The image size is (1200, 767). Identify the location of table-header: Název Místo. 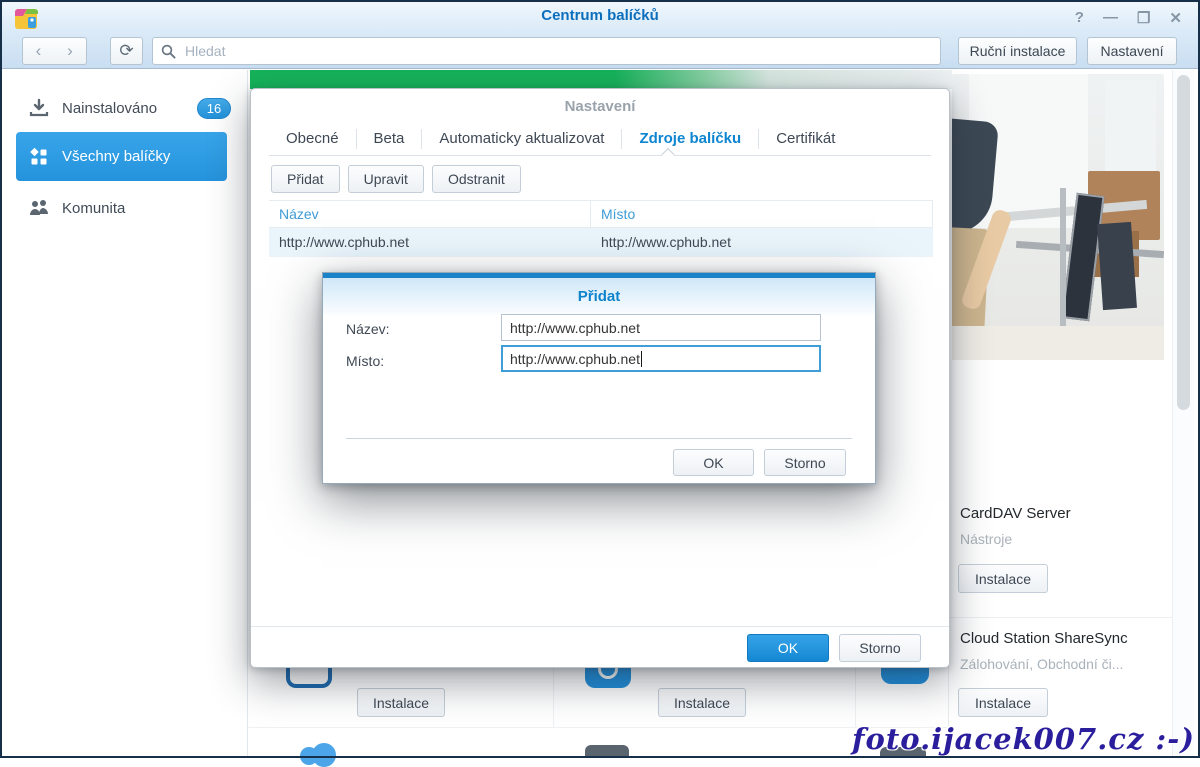
(601, 214).